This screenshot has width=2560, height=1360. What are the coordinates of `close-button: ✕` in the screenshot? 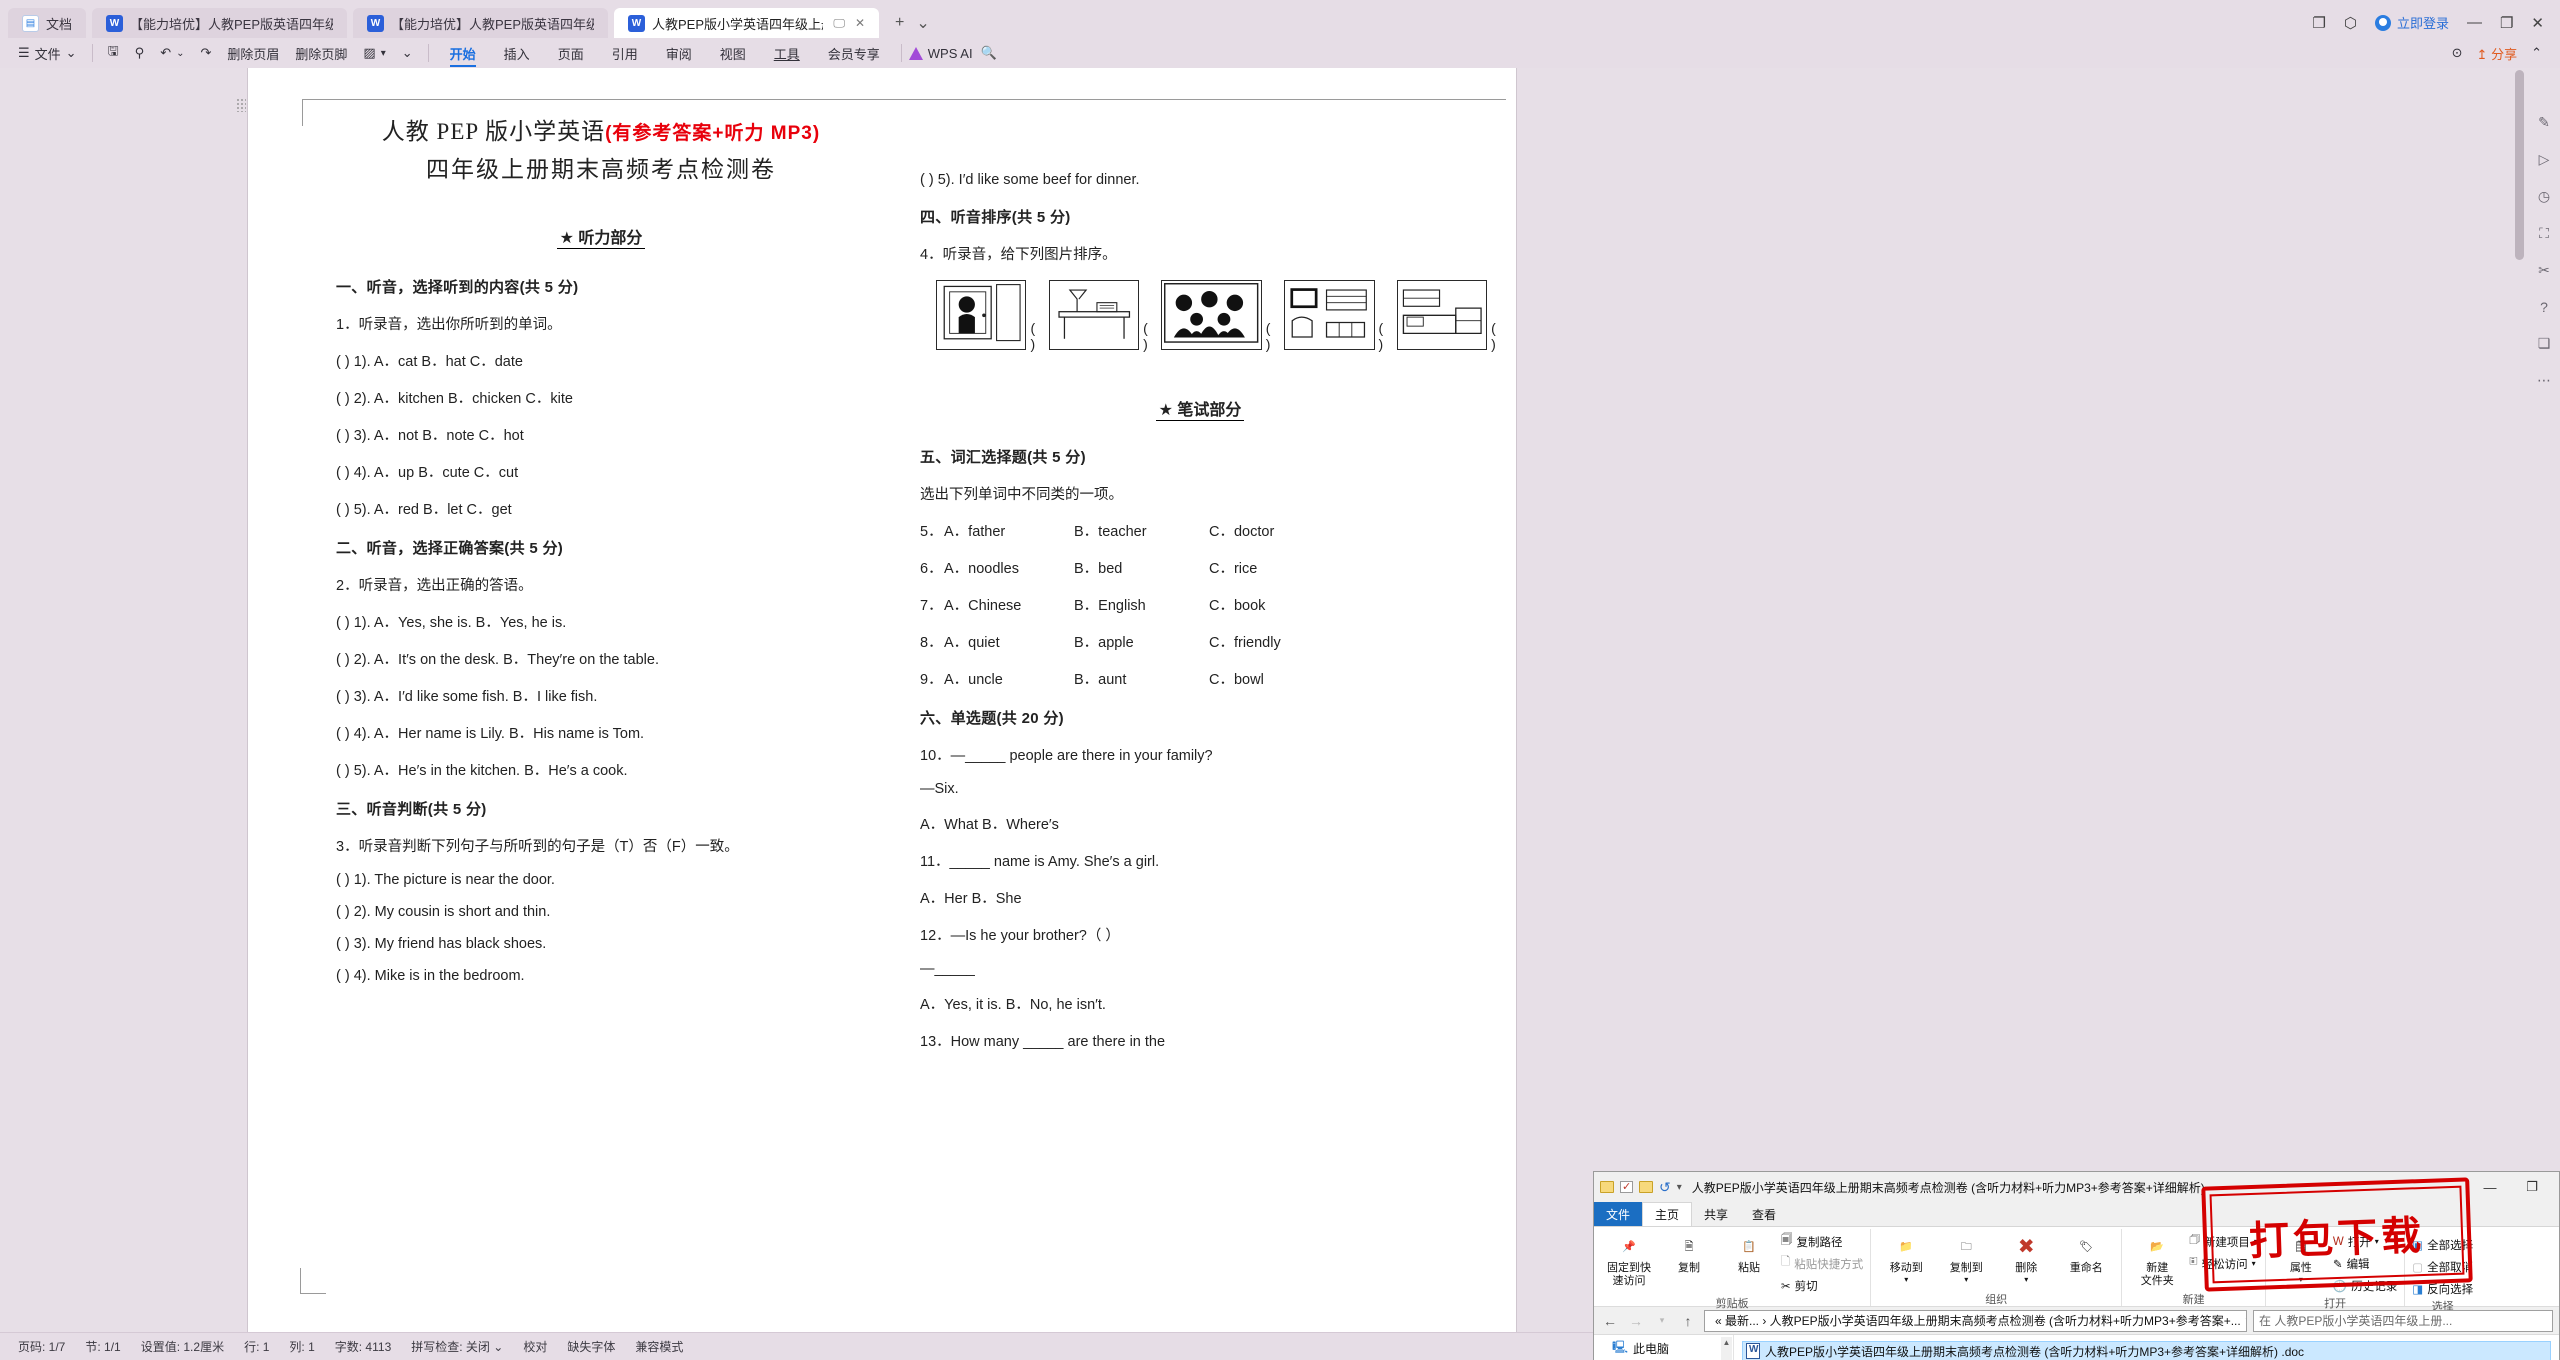 It's located at (2537, 23).